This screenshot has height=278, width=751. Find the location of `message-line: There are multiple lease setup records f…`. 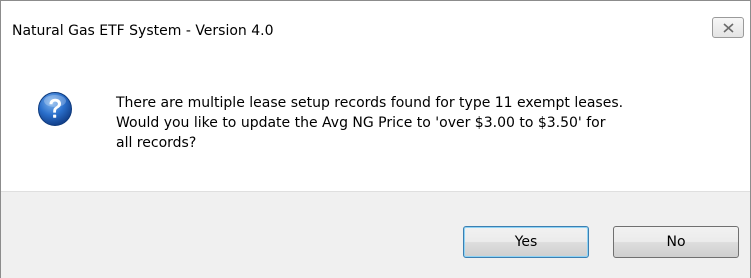

message-line: There are multiple lease setup records f… is located at coordinates (370, 103).